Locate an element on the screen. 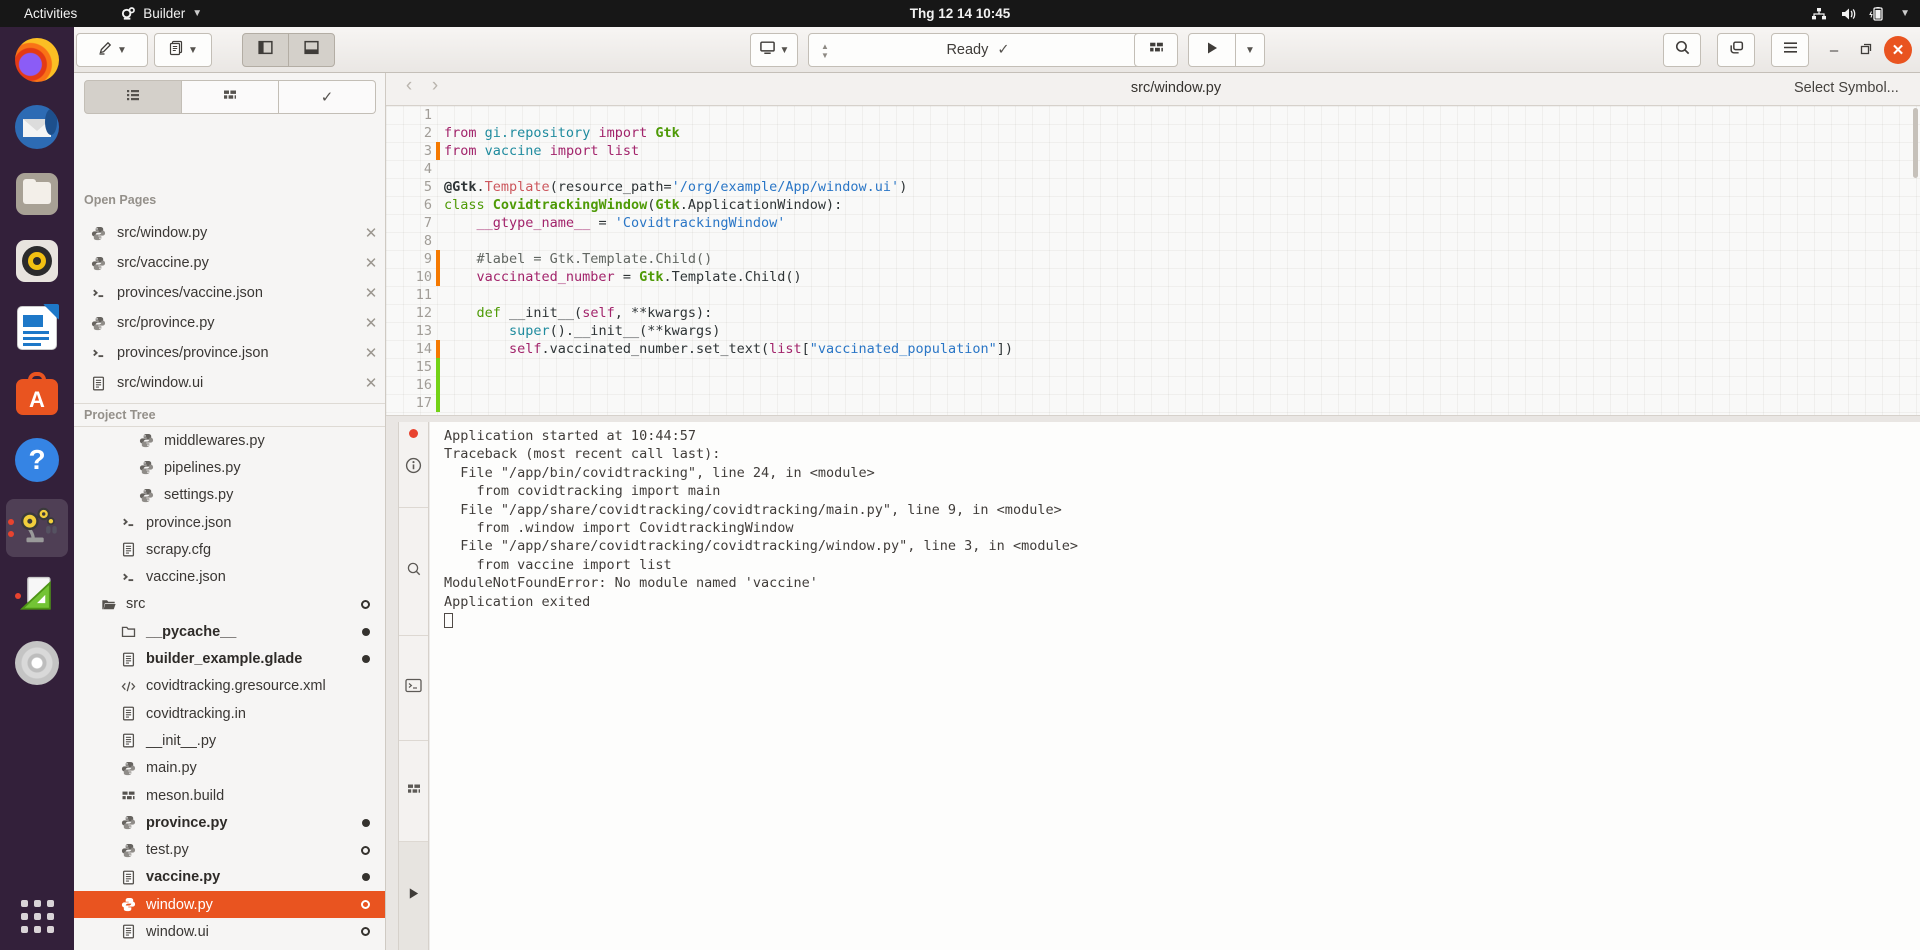  code-line-7: 7 __gtype_name__ = 'CovidtrackingWindow' is located at coordinates (1153, 223).